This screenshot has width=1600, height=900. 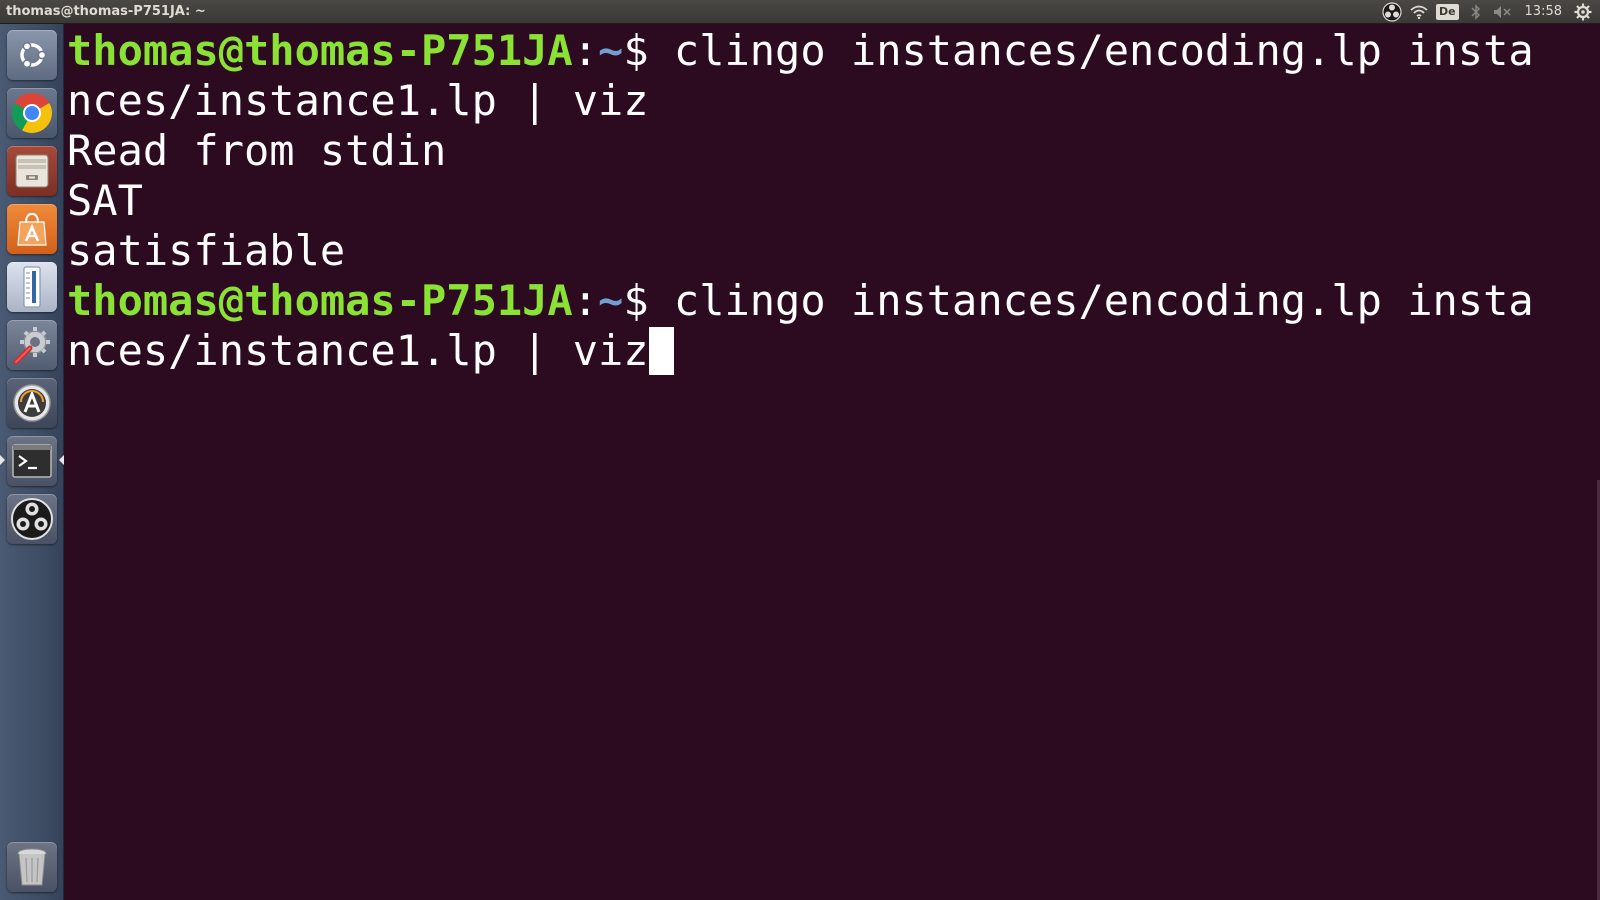 I want to click on terminal-line-3: Read from stdin, so click(x=257, y=150).